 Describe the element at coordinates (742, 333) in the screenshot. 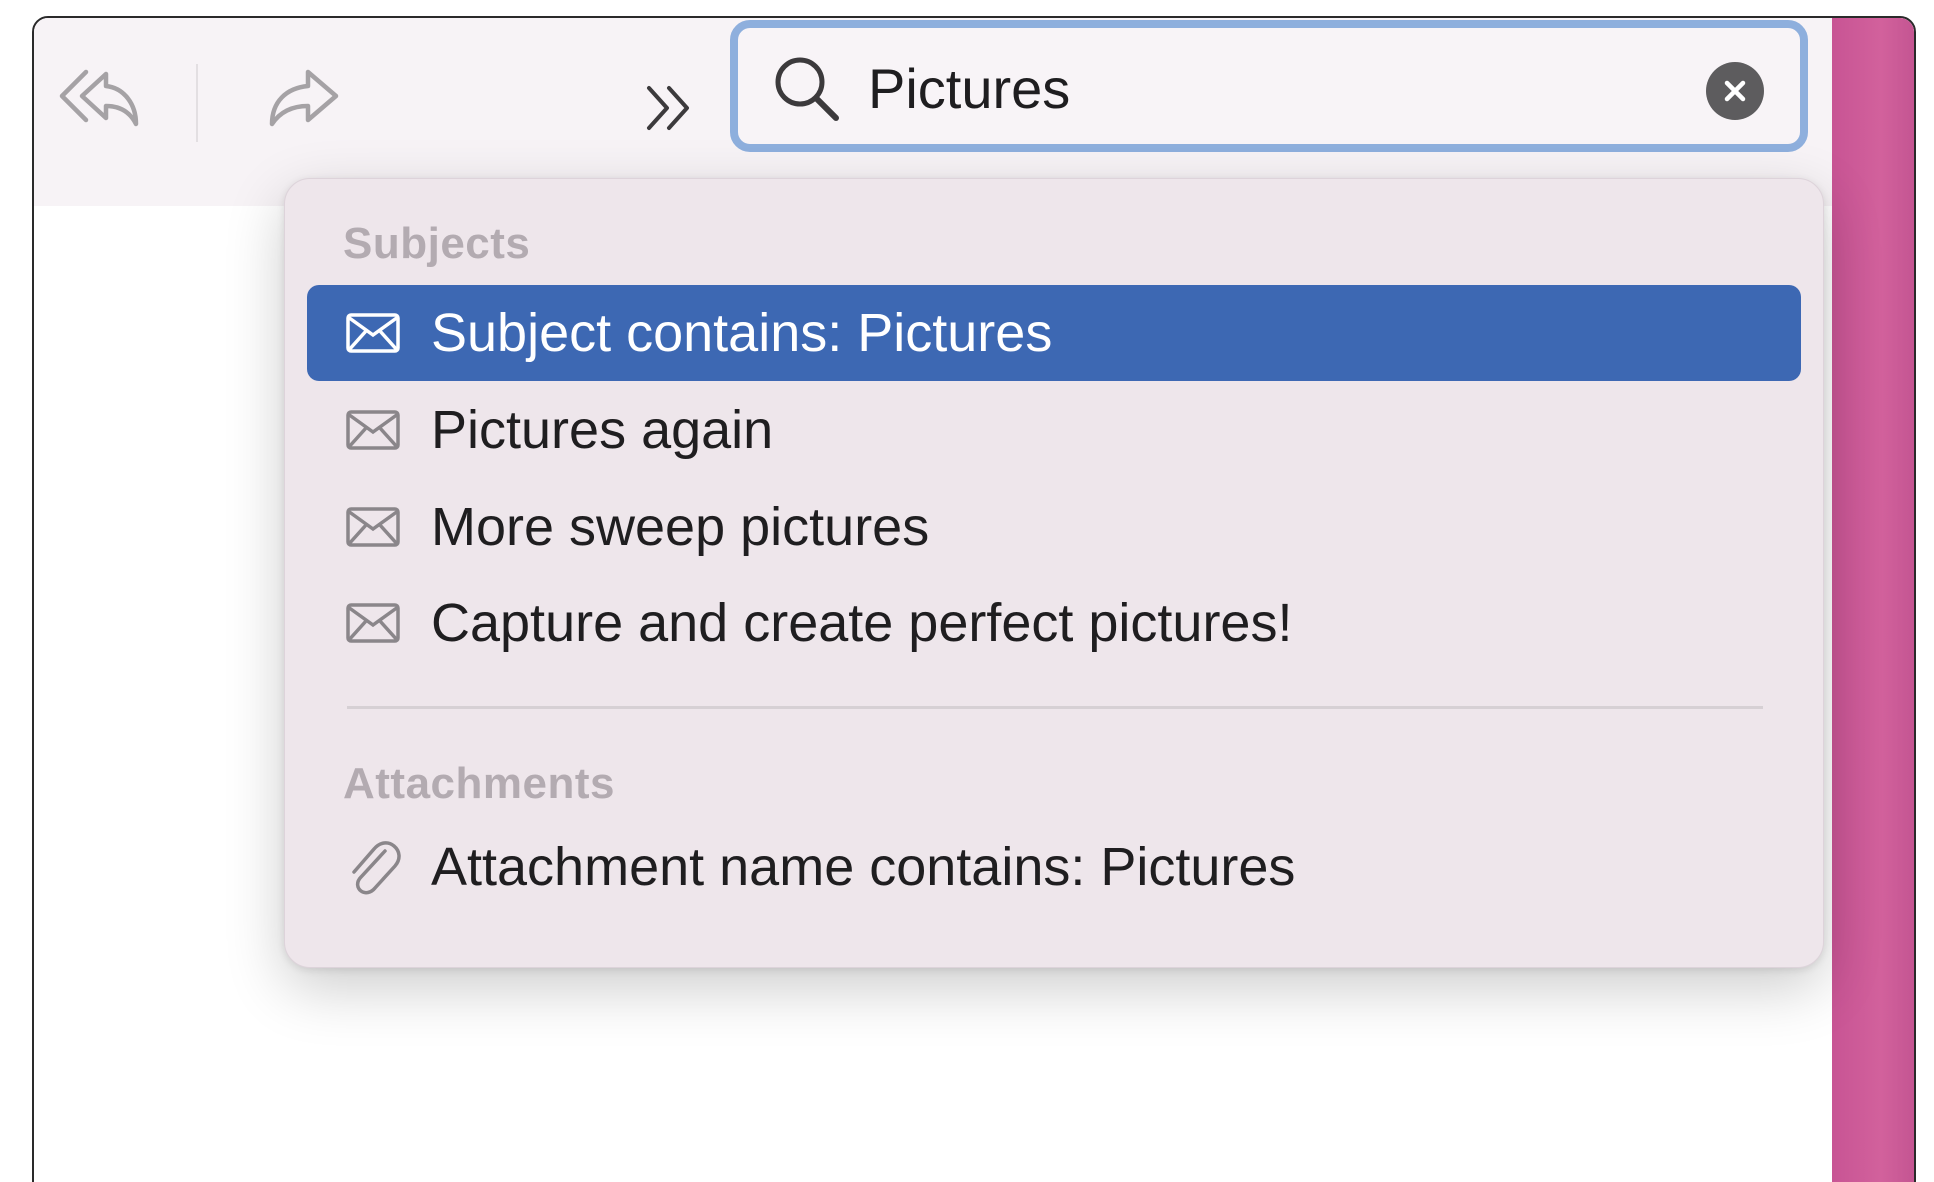

I see `suggestion-label: Subject contains: Pictures` at that location.